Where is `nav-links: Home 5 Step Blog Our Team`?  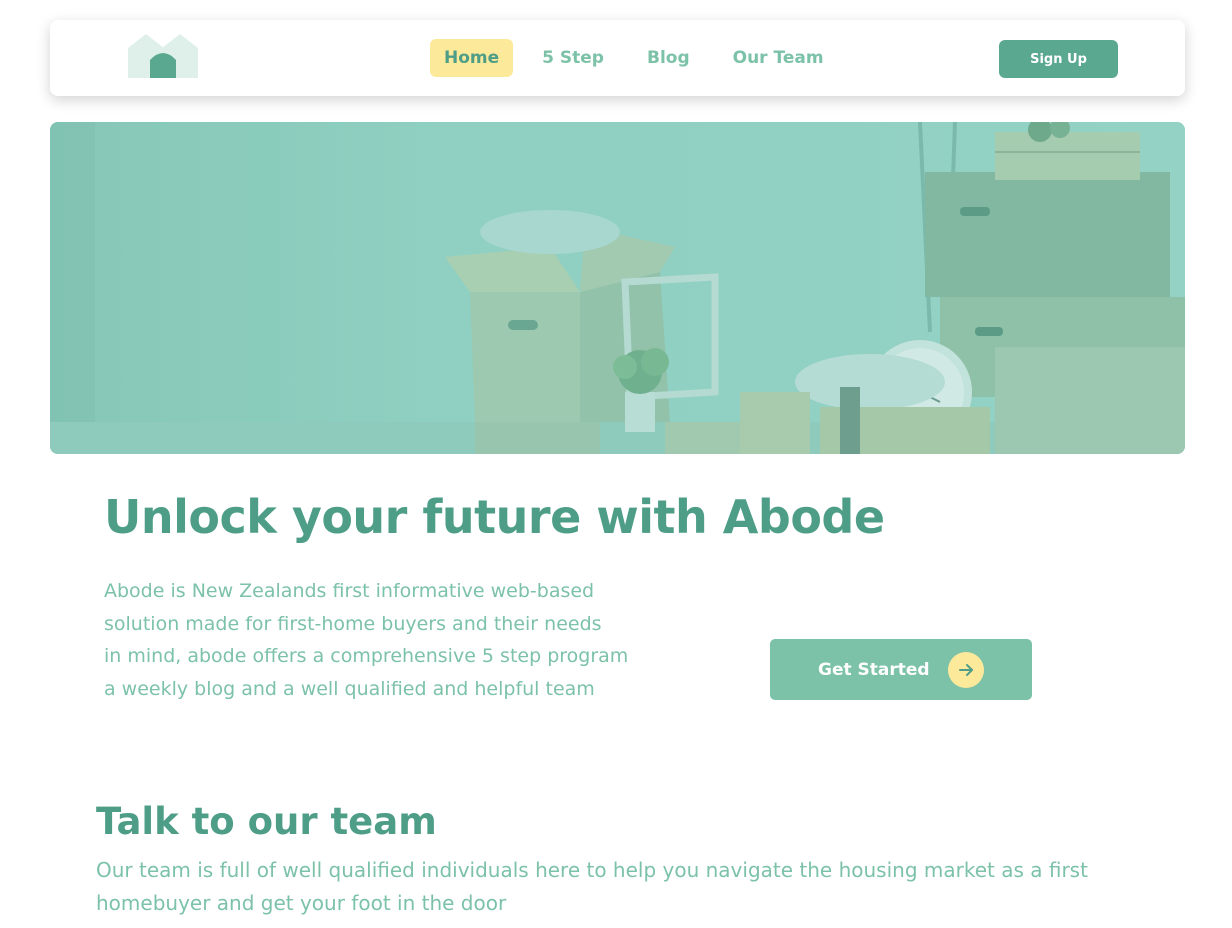 nav-links: Home 5 Step Blog Our Team is located at coordinates (641, 58).